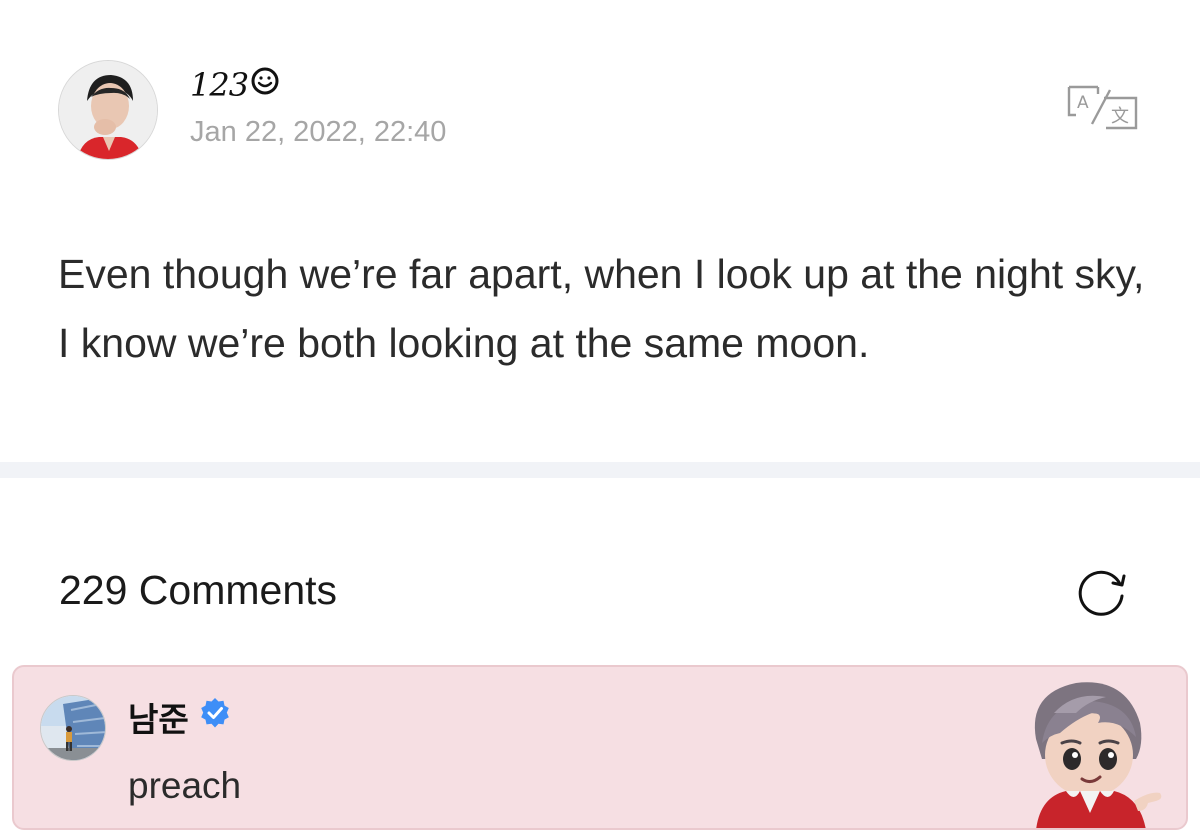 The width and height of the screenshot is (1200, 839). I want to click on refresh-icon, so click(1102, 593).